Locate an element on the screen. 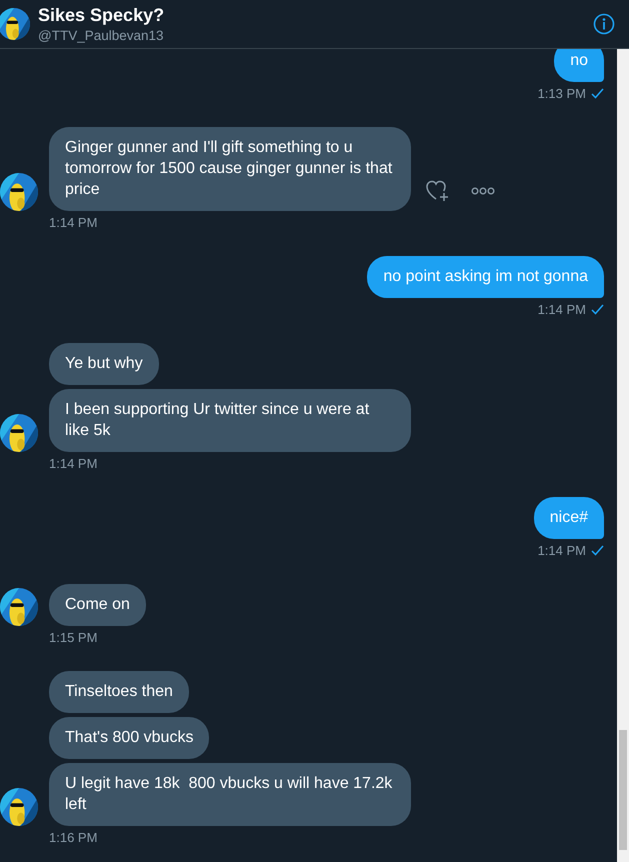  message-bubble: That's 800 vbucks is located at coordinates (129, 738).